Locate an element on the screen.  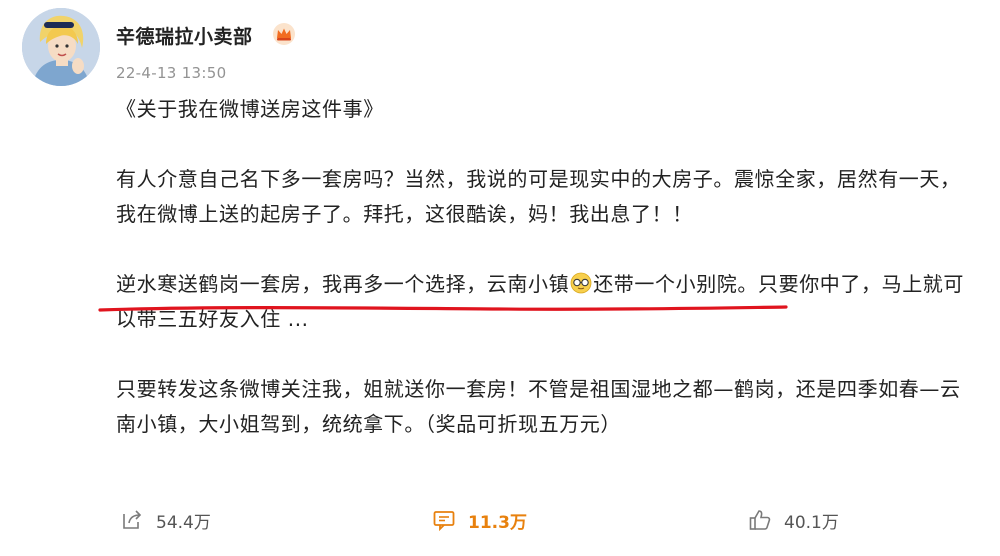
crown-badge-icon is located at coordinates (284, 34).